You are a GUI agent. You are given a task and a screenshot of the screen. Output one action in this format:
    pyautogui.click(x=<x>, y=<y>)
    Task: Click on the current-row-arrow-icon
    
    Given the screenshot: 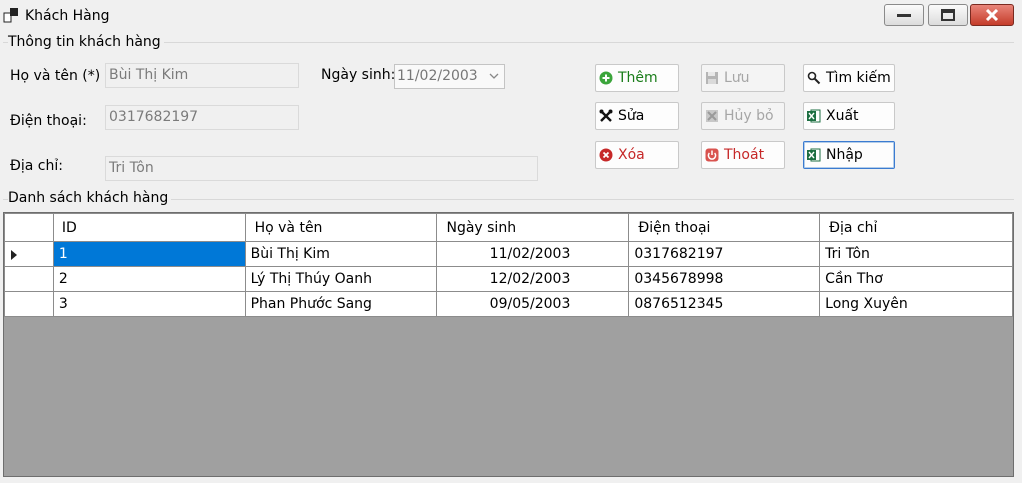 What is the action you would take?
    pyautogui.click(x=14, y=255)
    